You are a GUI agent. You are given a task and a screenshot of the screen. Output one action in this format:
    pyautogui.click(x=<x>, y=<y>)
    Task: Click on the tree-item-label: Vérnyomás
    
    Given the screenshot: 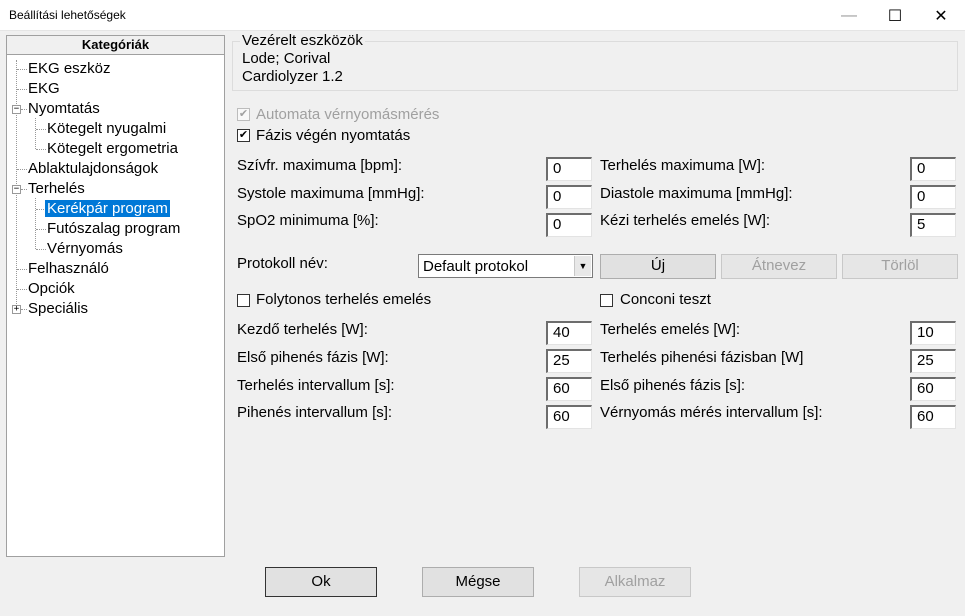 What is the action you would take?
    pyautogui.click(x=85, y=248)
    